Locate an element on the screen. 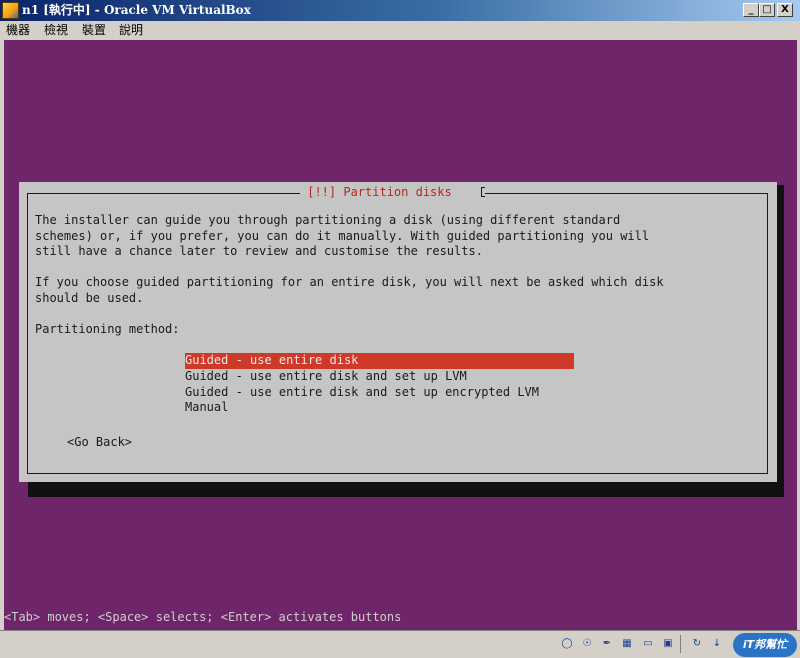 The width and height of the screenshot is (800, 658). optical-drive-icon: ☉ is located at coordinates (587, 644).